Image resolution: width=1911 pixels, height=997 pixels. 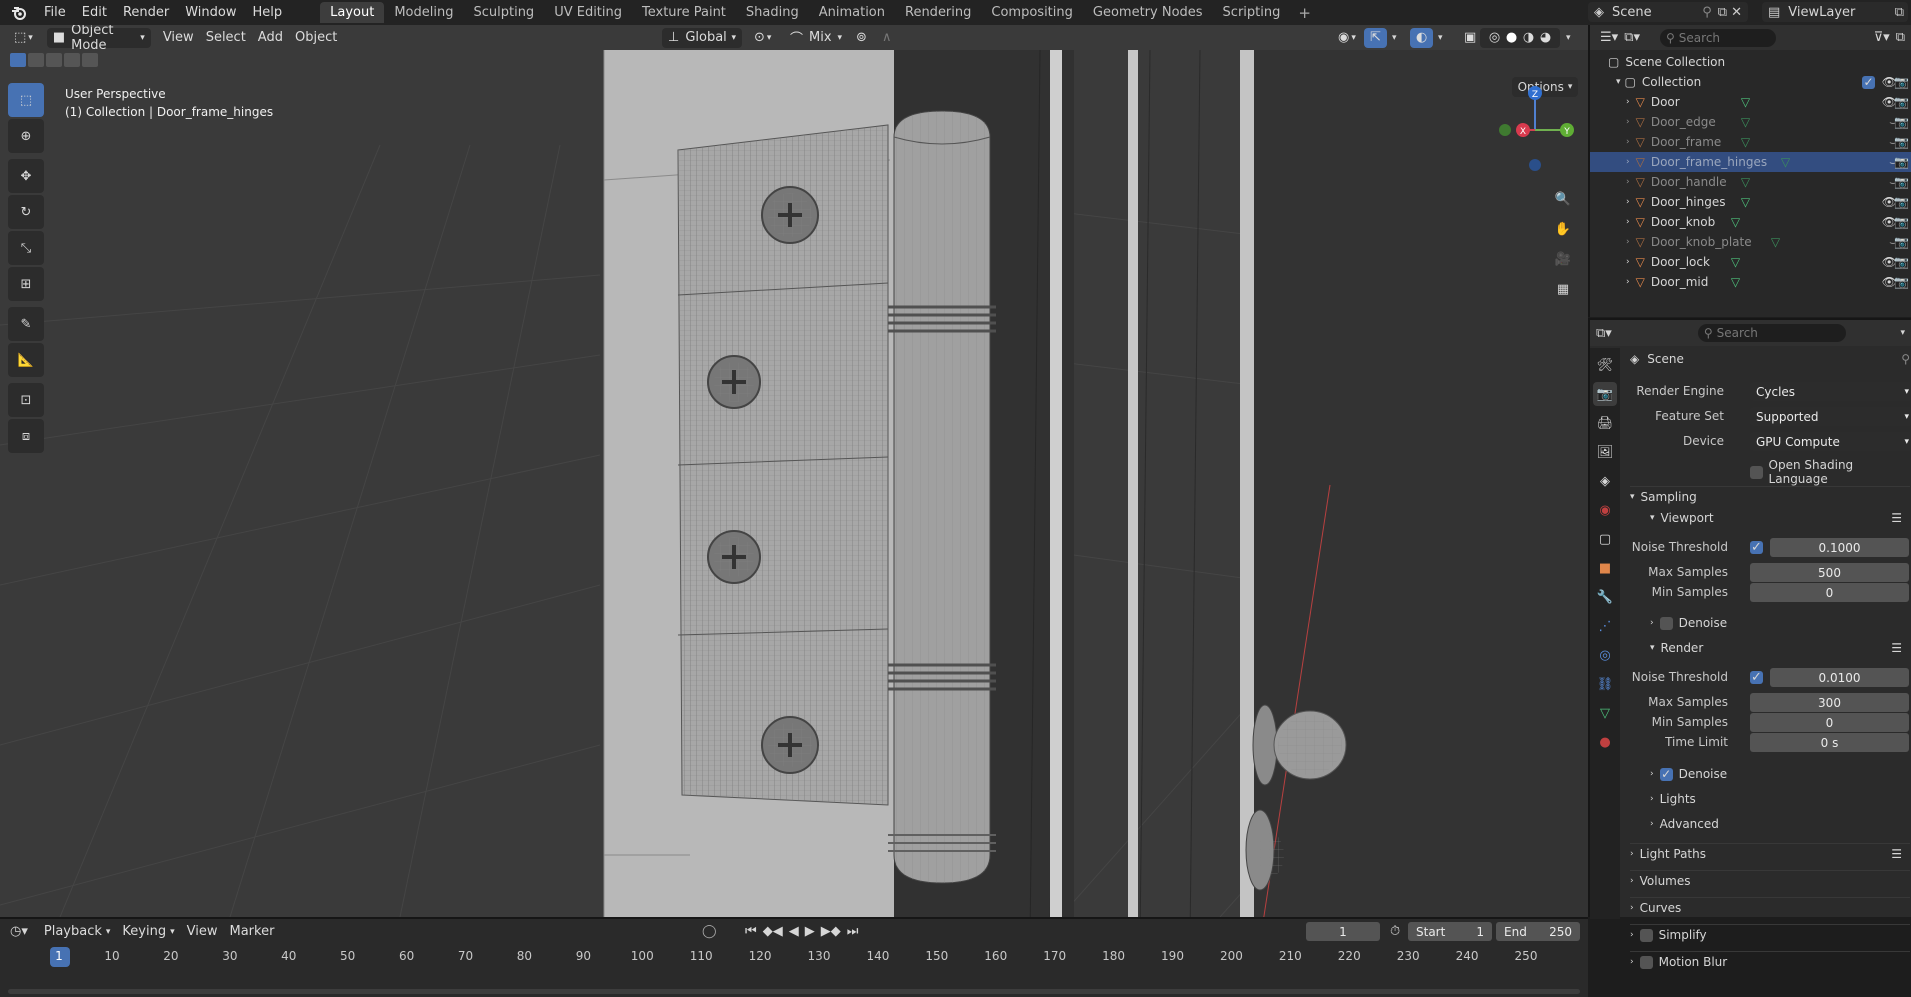 I want to click on timeline-editor-icon: ◷▾, so click(x=19, y=931).